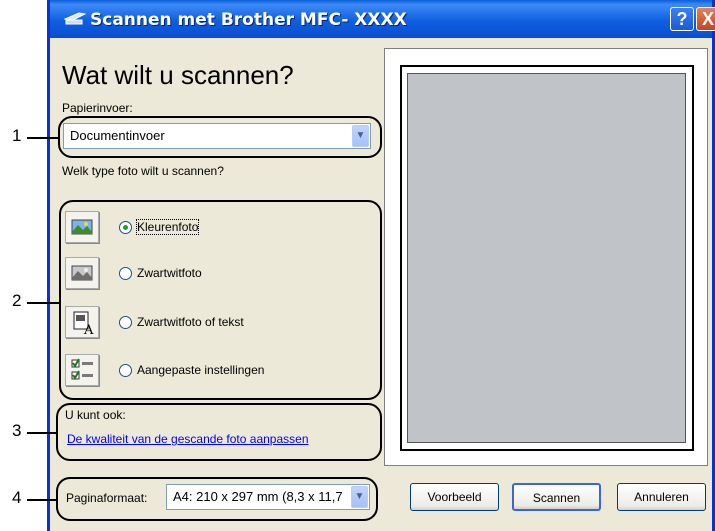 This screenshot has width=715, height=531. I want to click on callout-number-4: 4, so click(17, 497).